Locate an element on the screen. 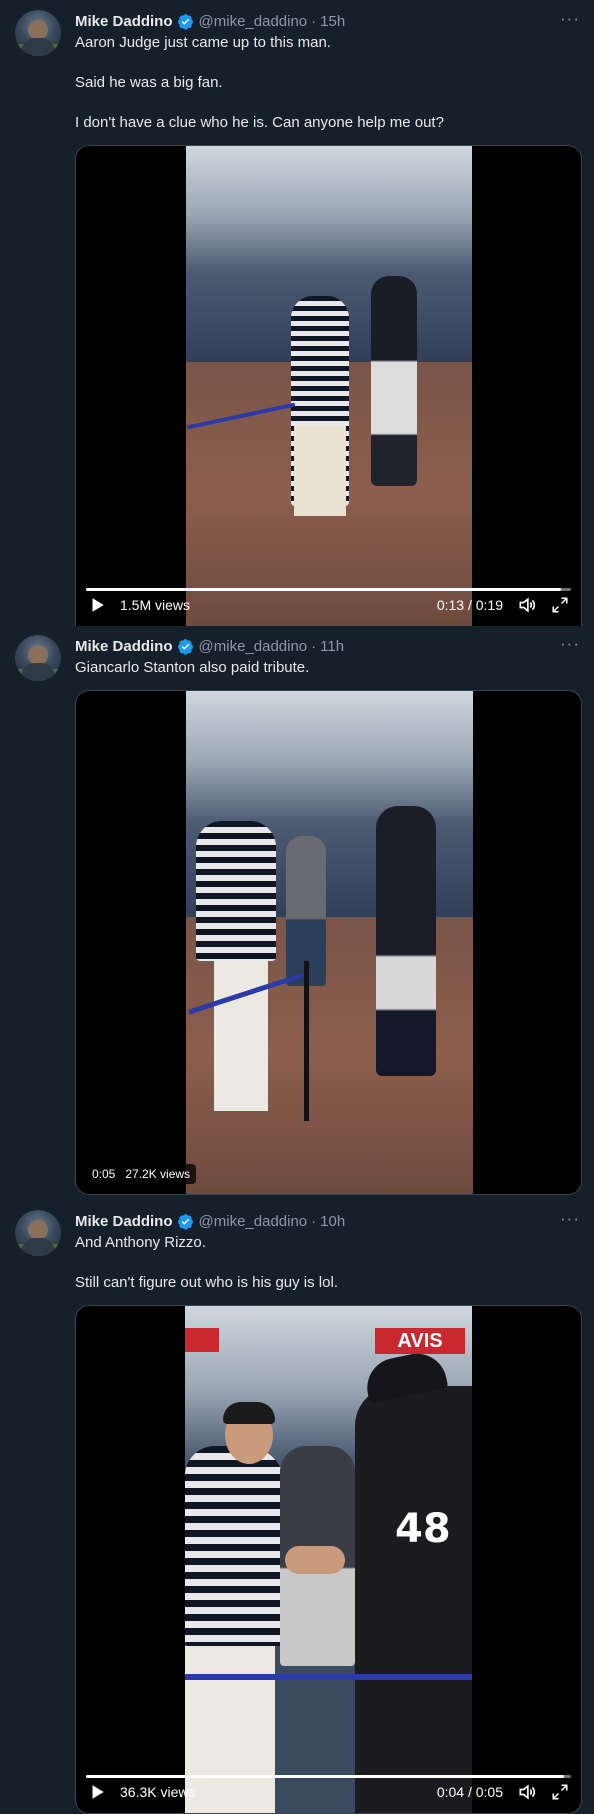 The height and width of the screenshot is (1814, 594). handshake is located at coordinates (315, 1560).